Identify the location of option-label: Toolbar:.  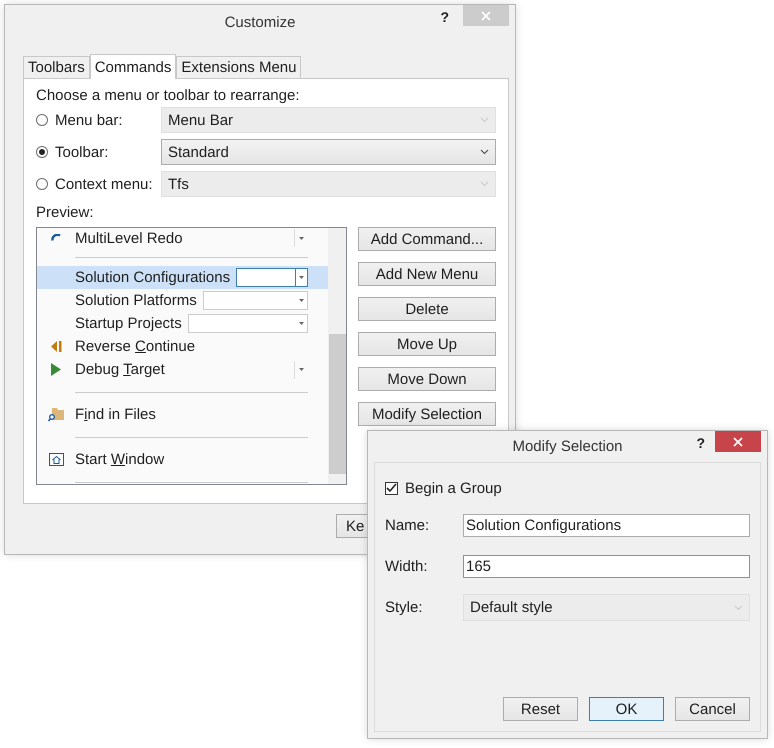
(82, 152).